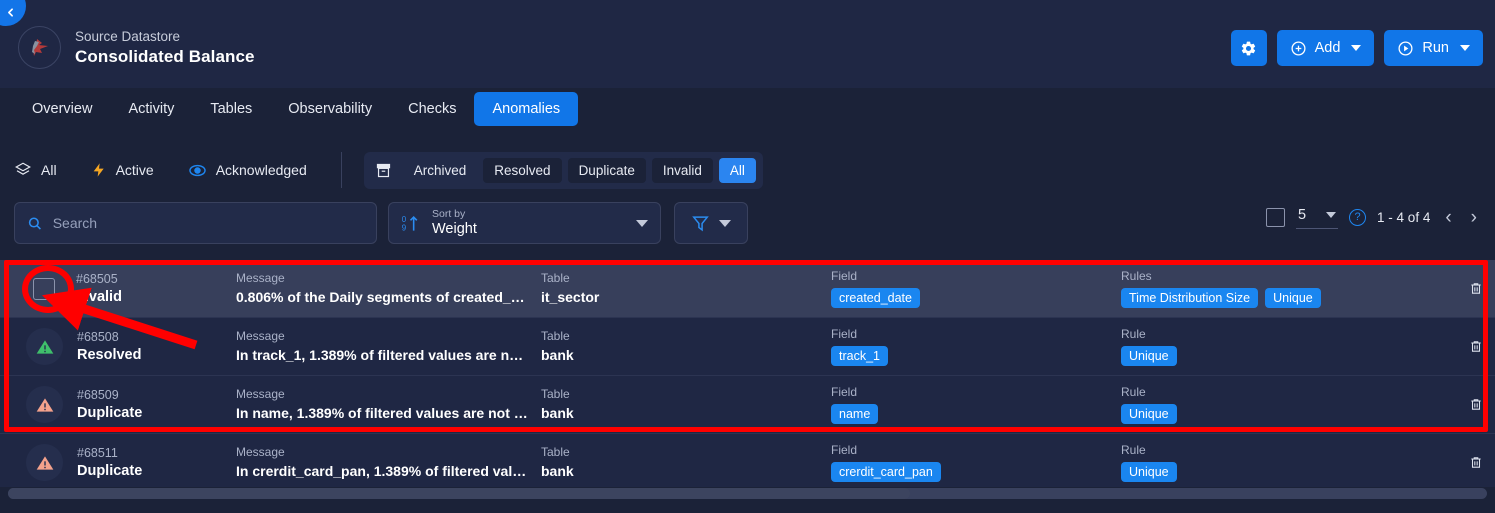 The height and width of the screenshot is (513, 1495). I want to click on datastore-logo-icon, so click(39, 47).